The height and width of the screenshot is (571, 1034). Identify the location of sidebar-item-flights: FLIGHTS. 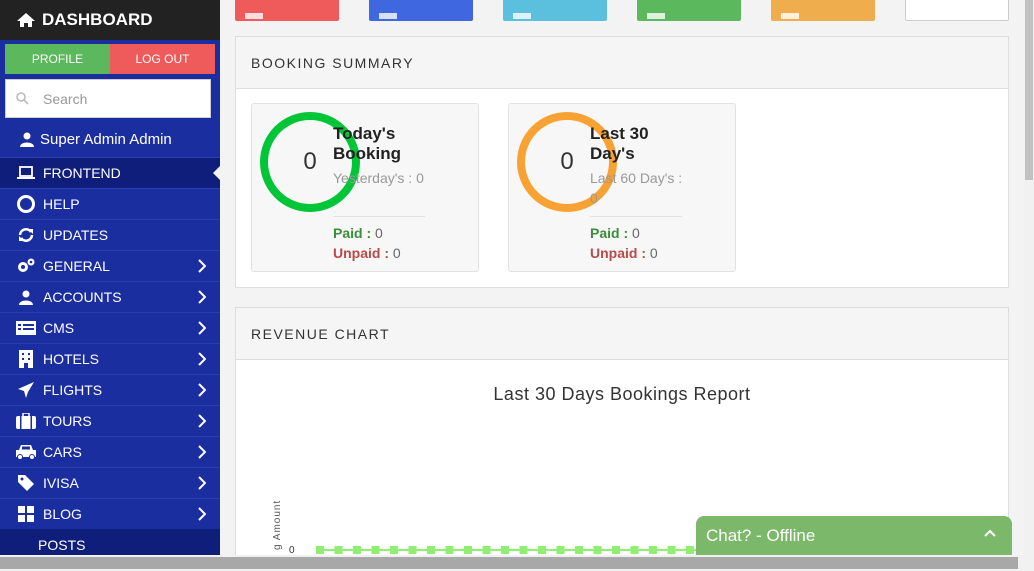
(110, 389).